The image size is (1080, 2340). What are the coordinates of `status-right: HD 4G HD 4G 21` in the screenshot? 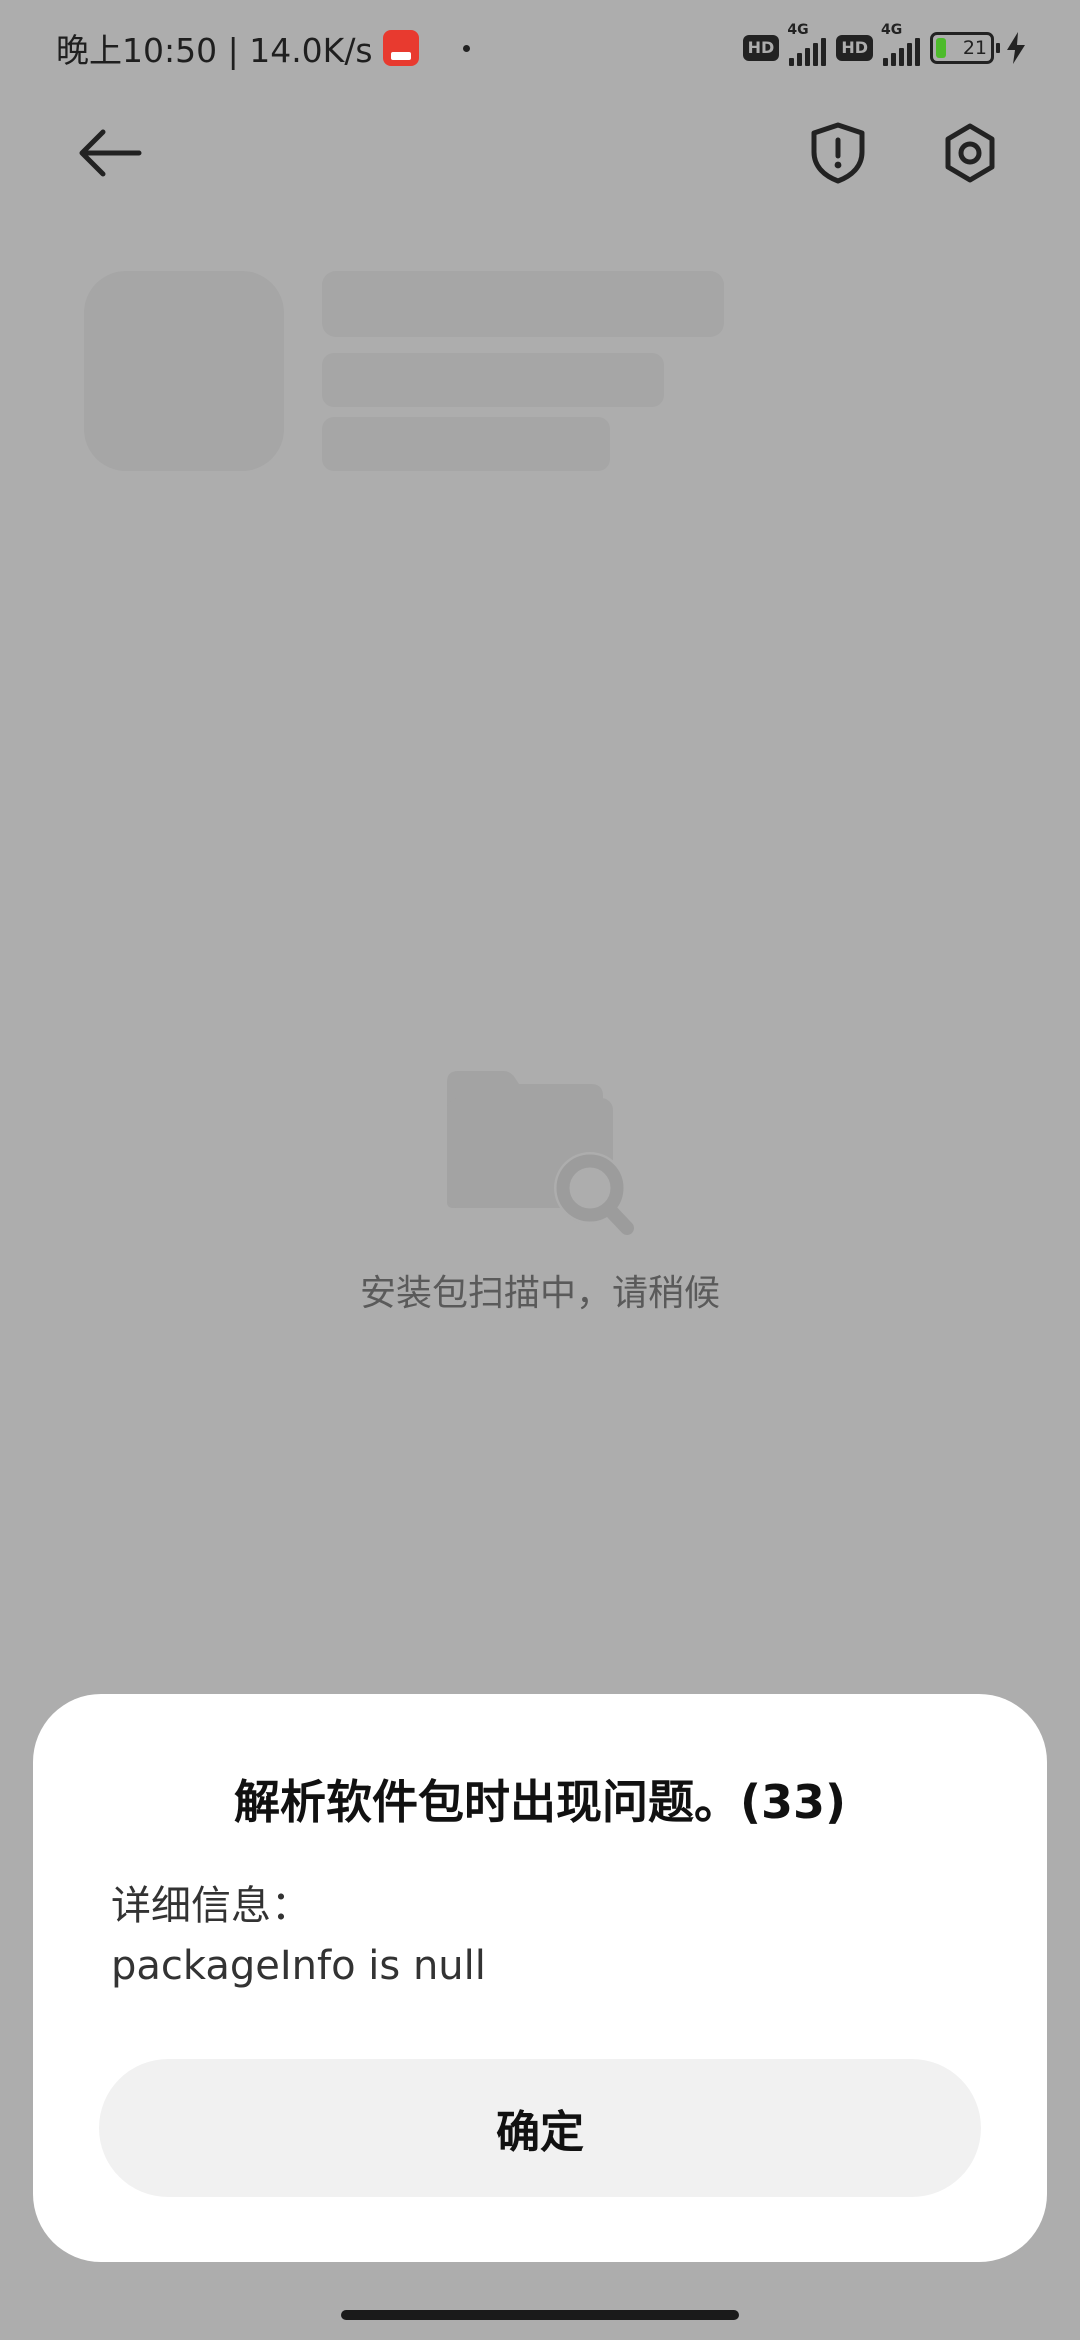 It's located at (885, 46).